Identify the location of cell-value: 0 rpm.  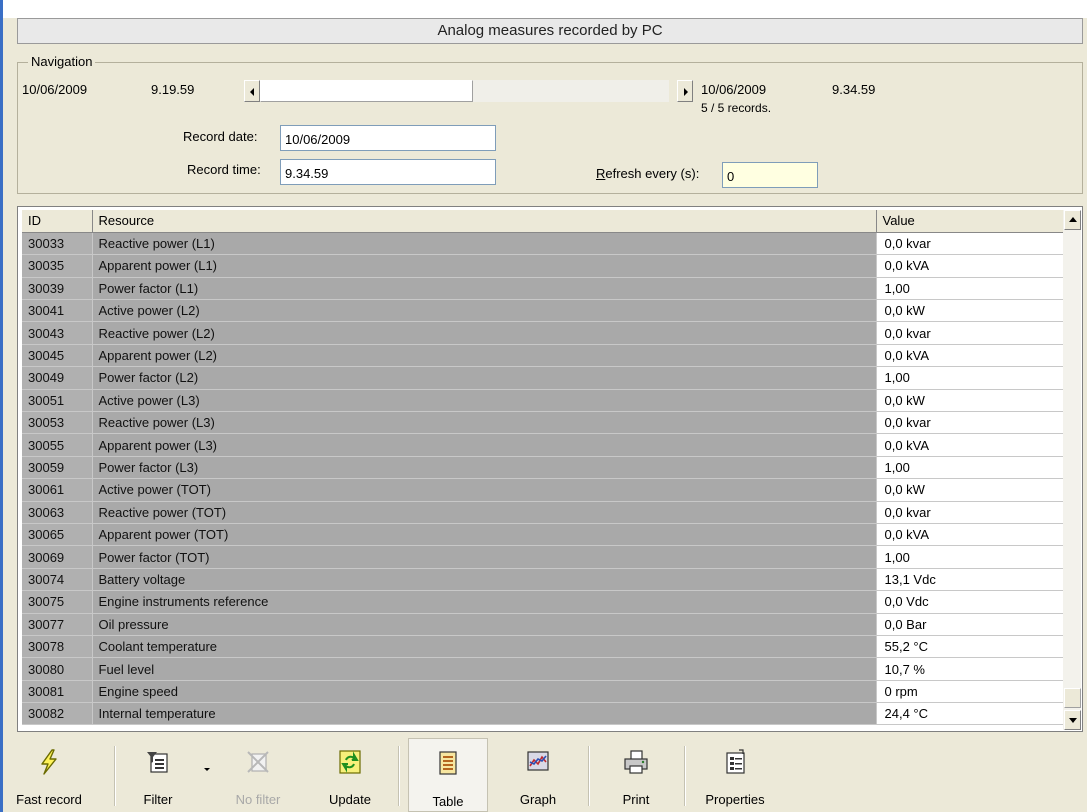
(970, 692).